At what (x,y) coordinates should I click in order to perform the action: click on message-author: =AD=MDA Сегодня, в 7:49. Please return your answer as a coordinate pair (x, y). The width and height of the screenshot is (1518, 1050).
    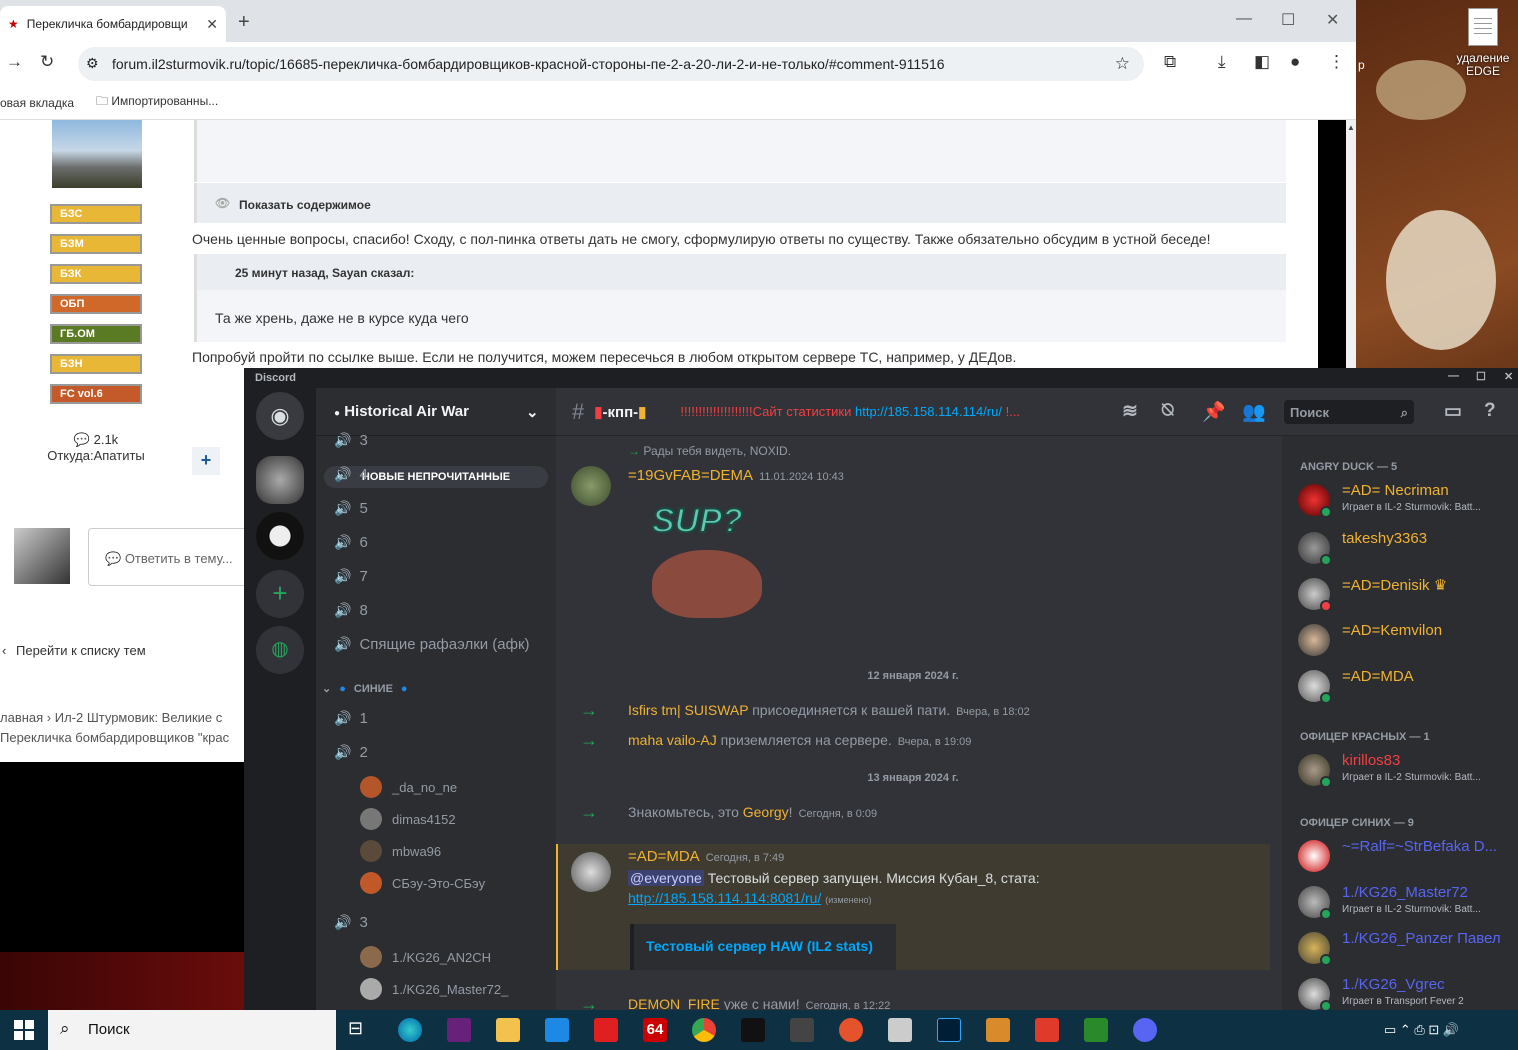
    Looking at the image, I should click on (706, 856).